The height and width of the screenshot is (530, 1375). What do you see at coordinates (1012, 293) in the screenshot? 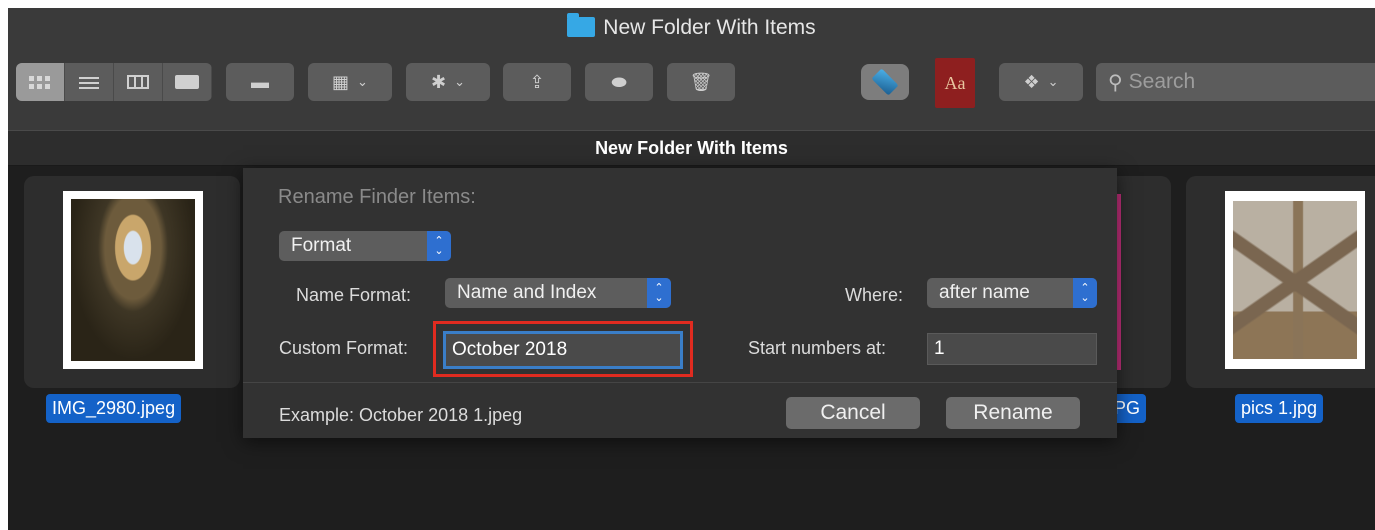
I see `where-popup: after name ⌃ ⌄` at bounding box center [1012, 293].